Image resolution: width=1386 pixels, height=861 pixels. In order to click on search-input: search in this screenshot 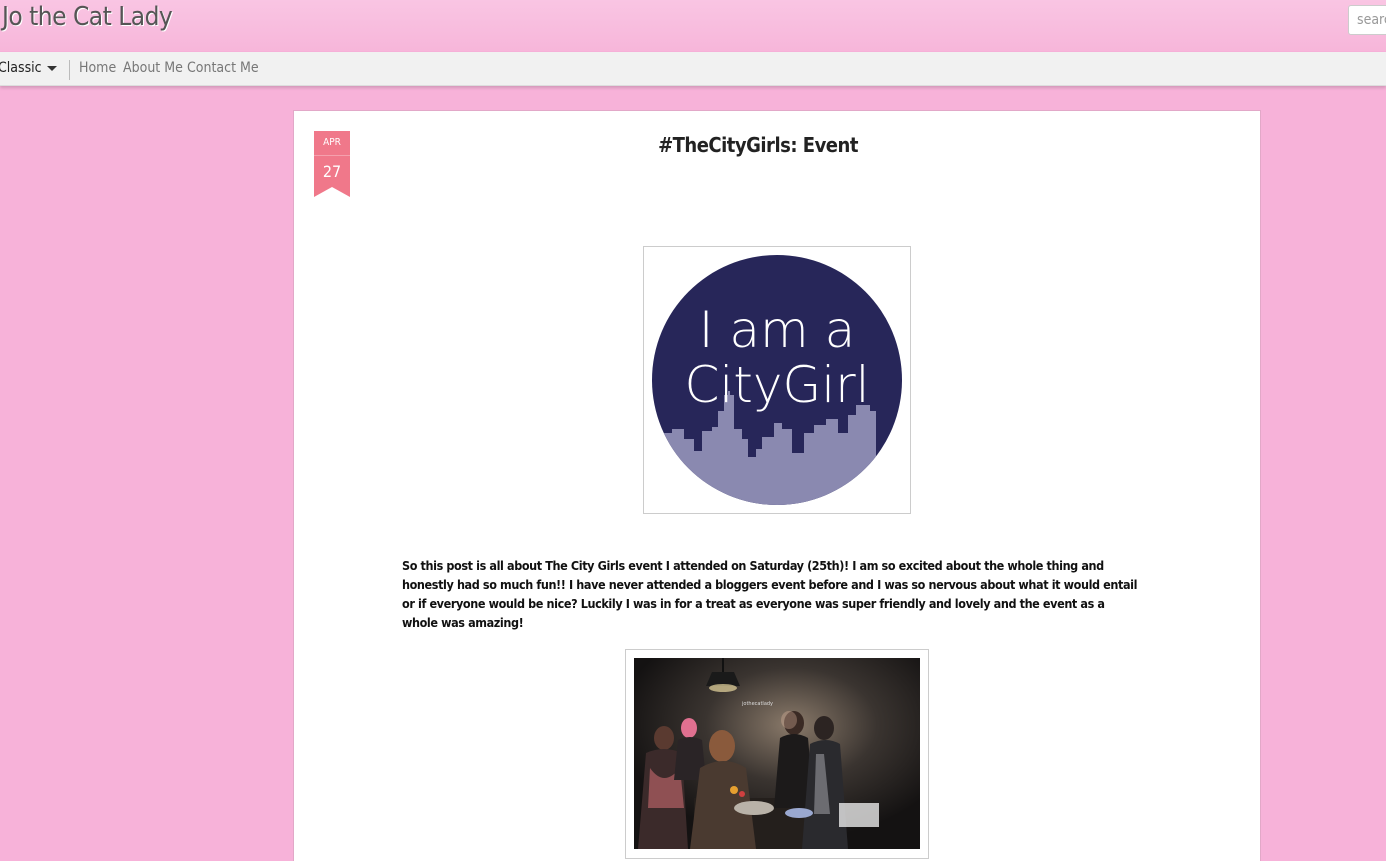, I will do `click(1367, 20)`.